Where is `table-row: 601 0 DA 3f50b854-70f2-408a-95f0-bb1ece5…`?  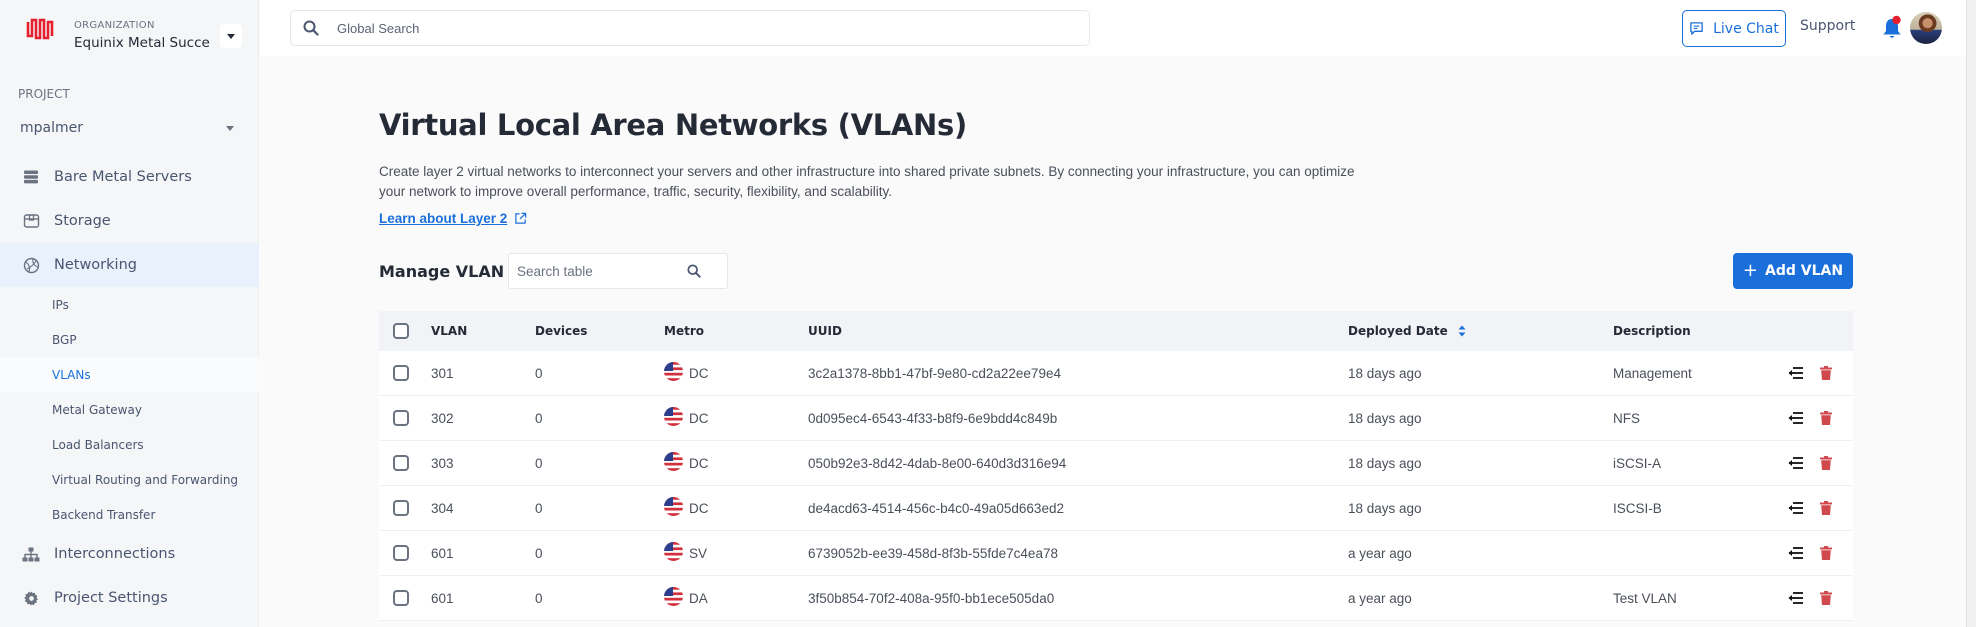
table-row: 601 0 DA 3f50b854-70f2-408a-95f0-bb1ece5… is located at coordinates (1116, 598).